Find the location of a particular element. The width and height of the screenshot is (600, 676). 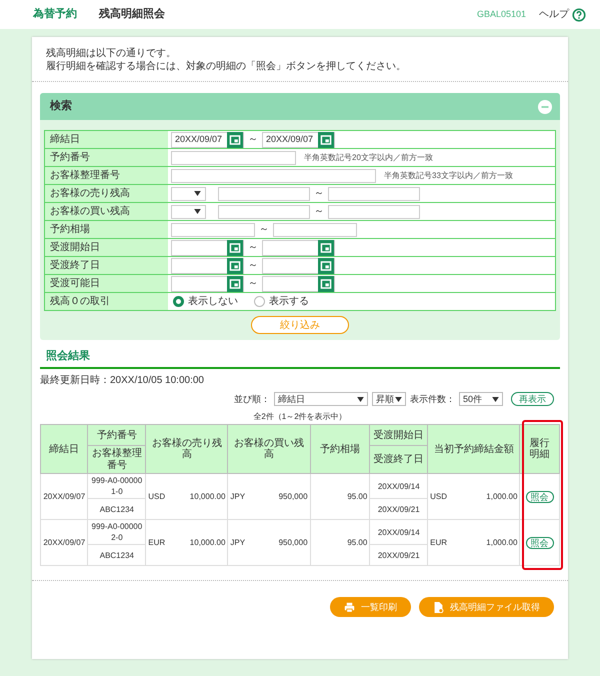

field-label: 予約相場 is located at coordinates (106, 229).